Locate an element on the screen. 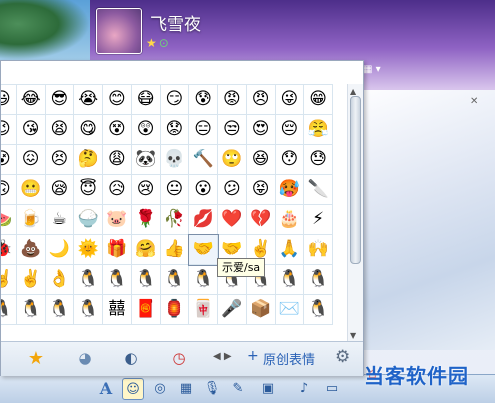 The width and height of the screenshot is (495, 403). emoji-cell: 🥵 is located at coordinates (289, 189).